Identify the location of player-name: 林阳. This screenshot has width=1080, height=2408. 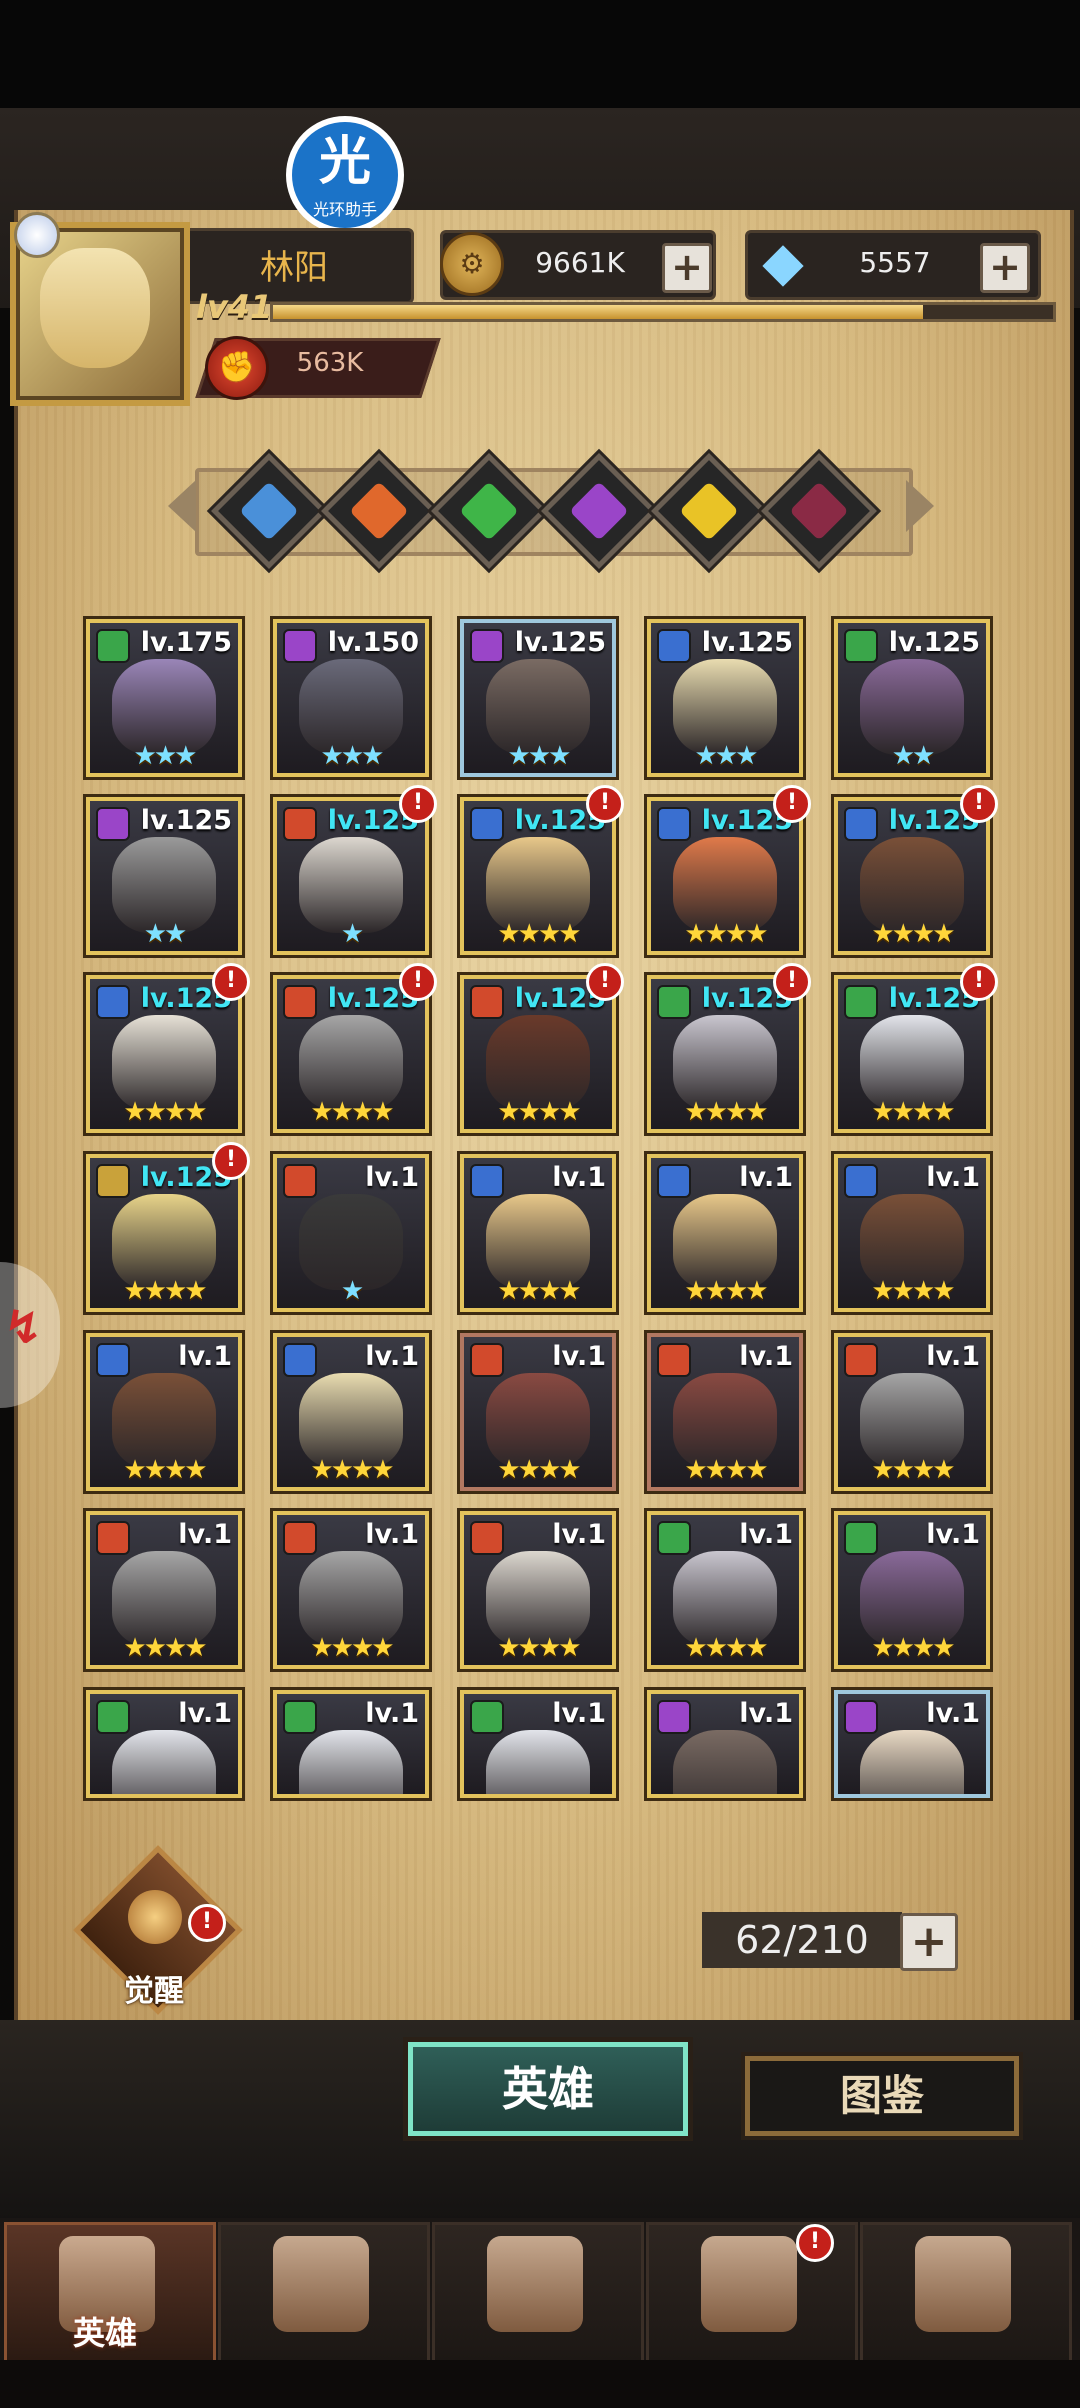
(294, 268).